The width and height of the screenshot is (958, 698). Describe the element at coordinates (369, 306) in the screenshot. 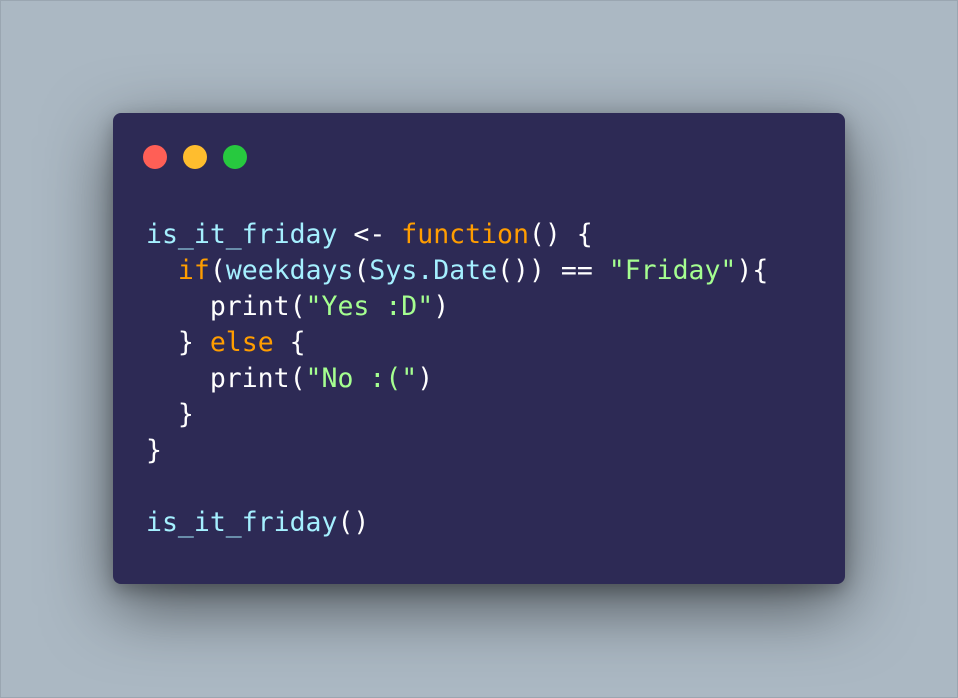

I see `code-token: "Yes :D"` at that location.